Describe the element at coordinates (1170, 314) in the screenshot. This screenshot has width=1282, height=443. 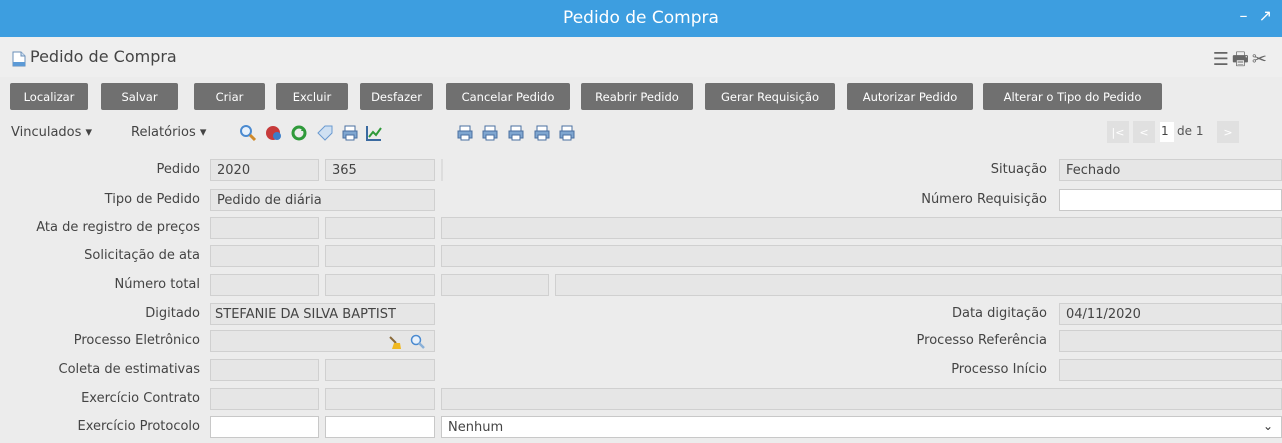
I see `data-digitacao-field: 04/11/2020` at that location.